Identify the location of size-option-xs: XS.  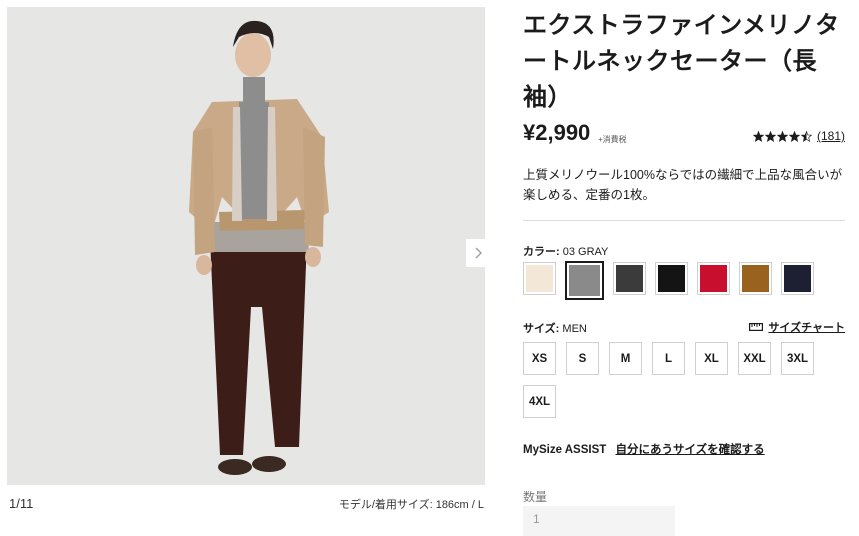
(539, 358).